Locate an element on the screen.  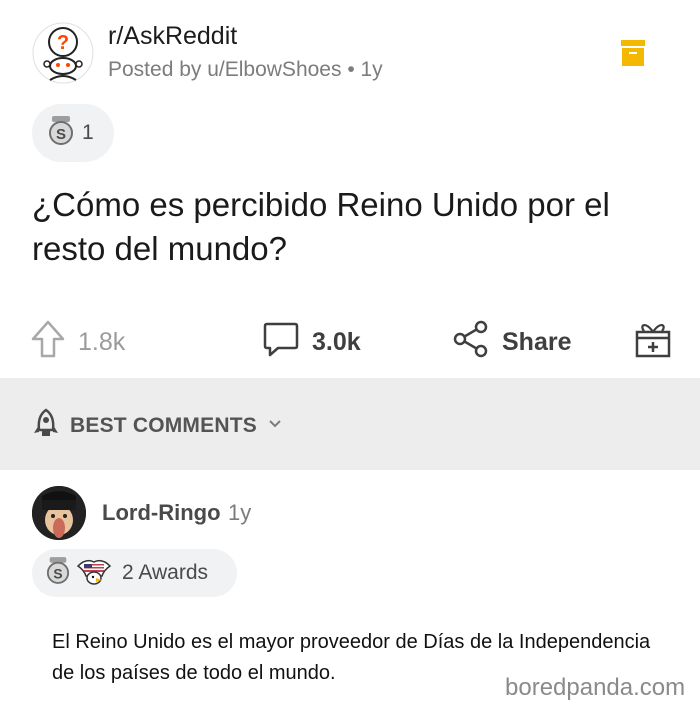
avatar is located at coordinates (59, 513).